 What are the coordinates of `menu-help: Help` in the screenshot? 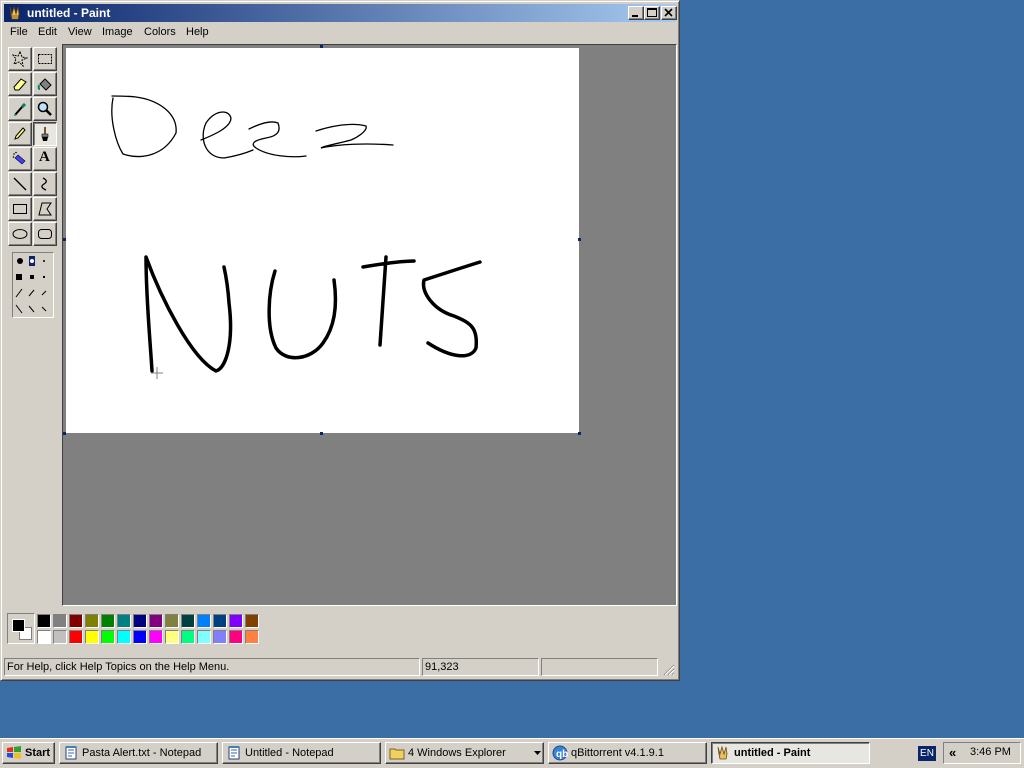 It's located at (197, 32).